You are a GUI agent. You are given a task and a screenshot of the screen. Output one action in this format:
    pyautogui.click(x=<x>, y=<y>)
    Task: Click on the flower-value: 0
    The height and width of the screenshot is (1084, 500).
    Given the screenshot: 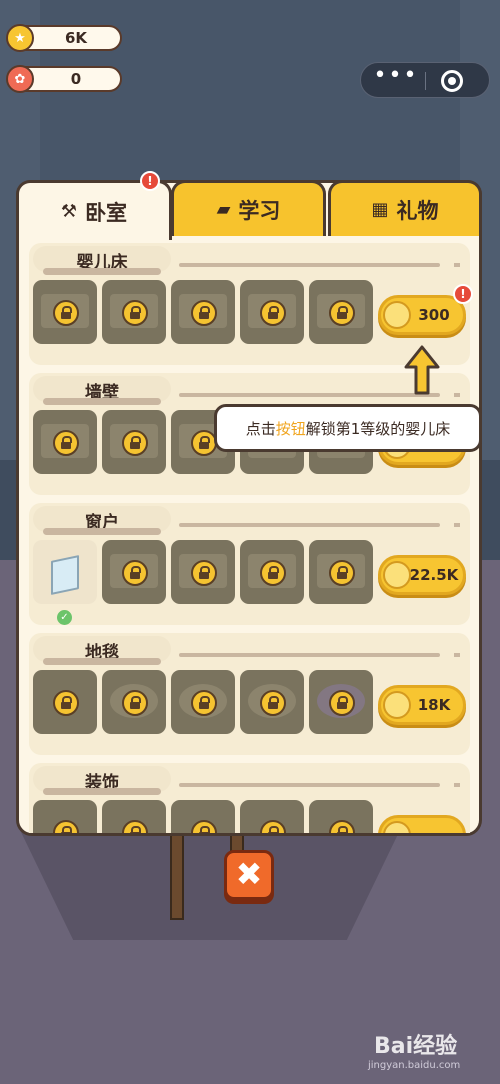 What is the action you would take?
    pyautogui.click(x=76, y=79)
    